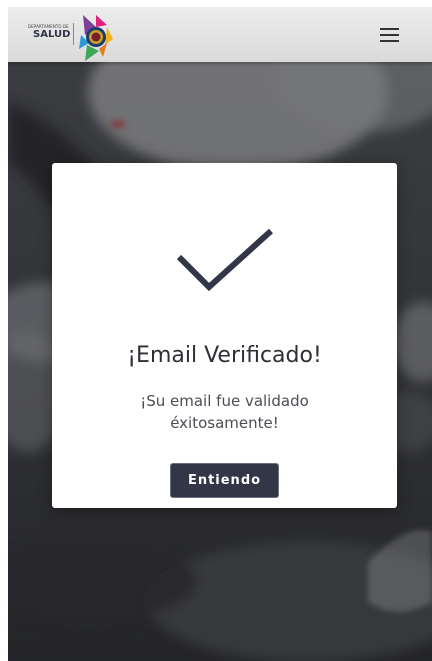 Image resolution: width=432 pixels, height=661 pixels. What do you see at coordinates (224, 355) in the screenshot?
I see `modal-title: ¡Email Verificado!` at bounding box center [224, 355].